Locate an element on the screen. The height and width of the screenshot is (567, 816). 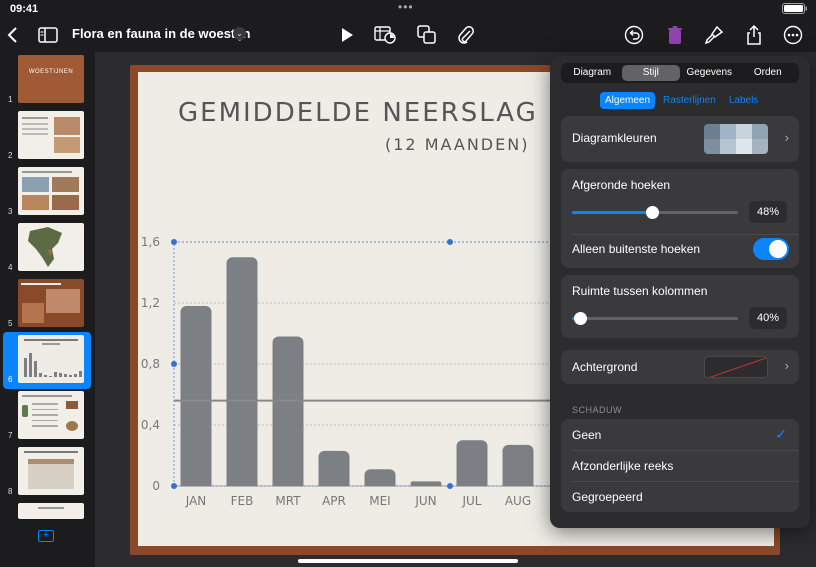
slide-number: 4 is located at coordinates (10, 267).